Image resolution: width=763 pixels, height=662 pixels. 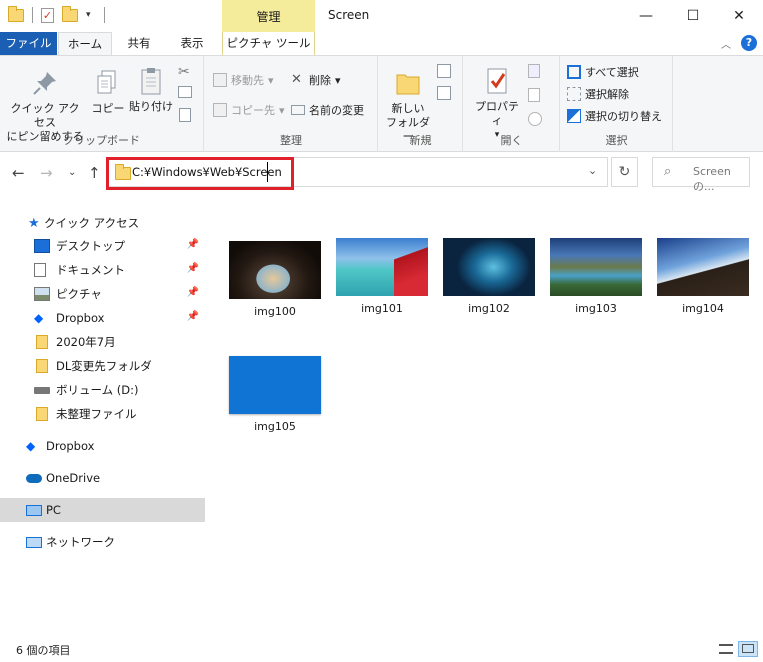 I want to click on paste-button: 貼り付け, so click(x=151, y=90).